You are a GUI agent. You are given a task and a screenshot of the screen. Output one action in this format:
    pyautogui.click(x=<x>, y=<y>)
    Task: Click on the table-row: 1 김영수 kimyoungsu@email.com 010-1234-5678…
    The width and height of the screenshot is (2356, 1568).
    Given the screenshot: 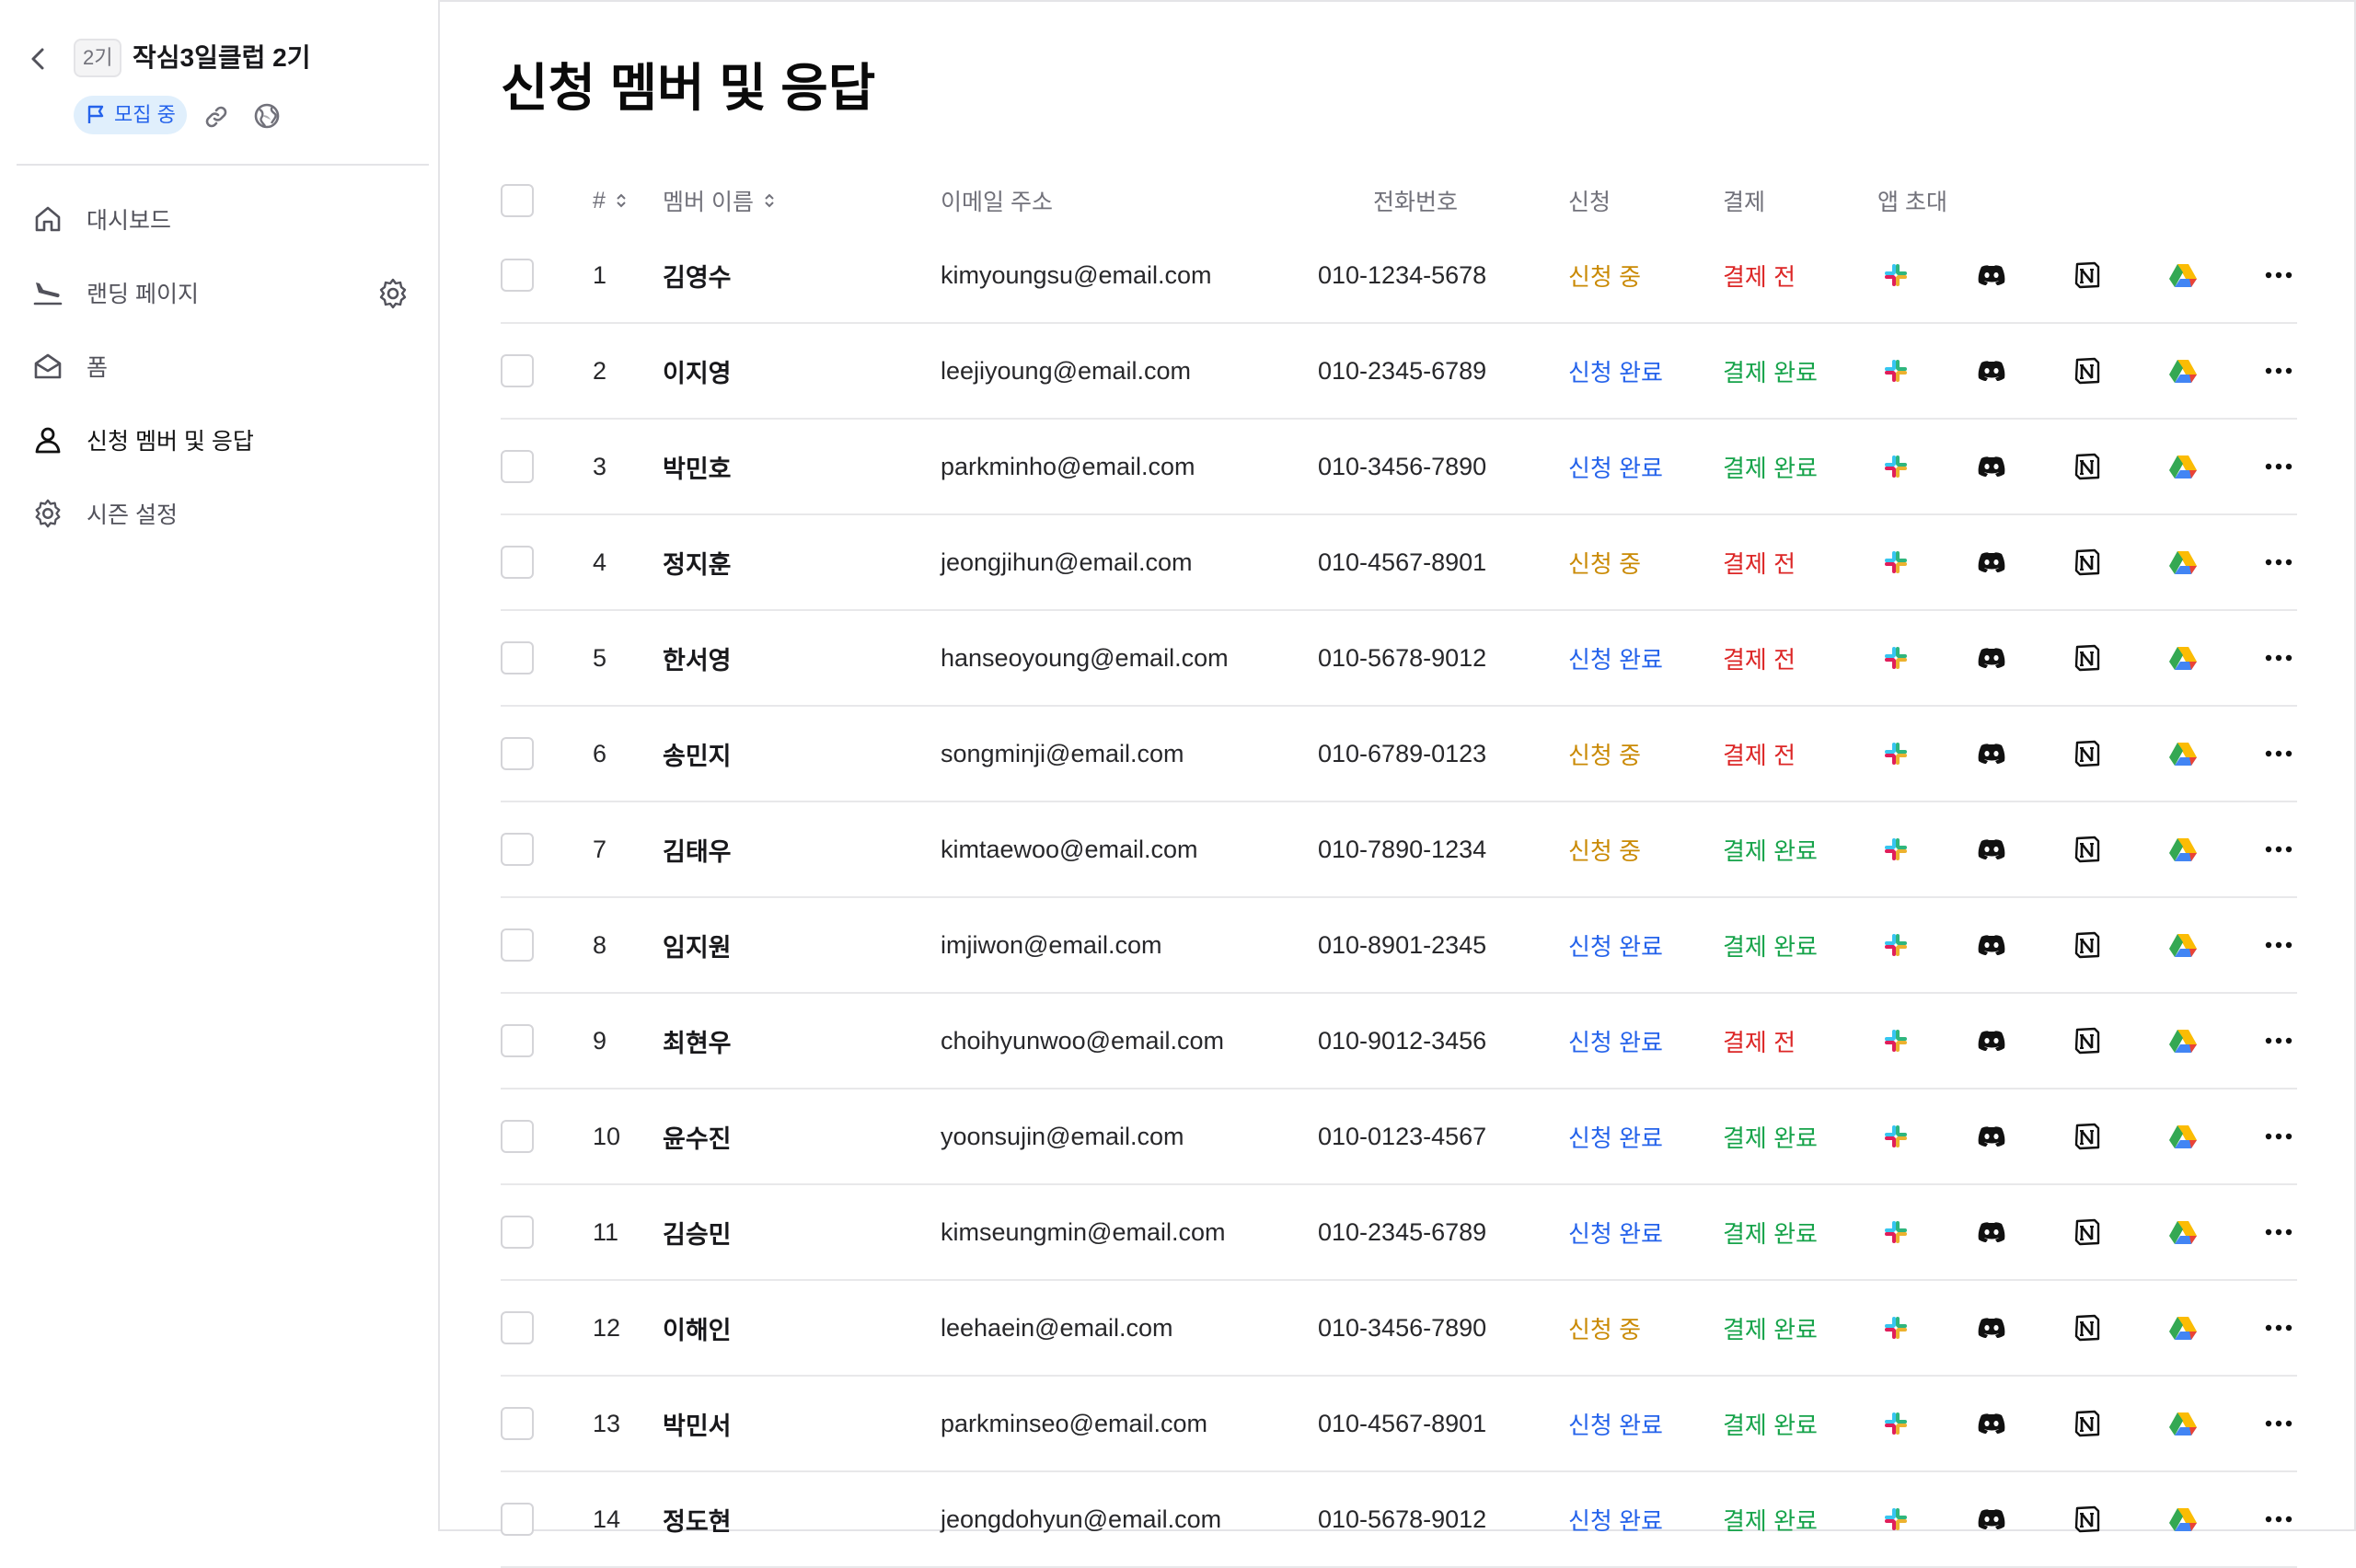 What is the action you would take?
    pyautogui.click(x=1399, y=276)
    